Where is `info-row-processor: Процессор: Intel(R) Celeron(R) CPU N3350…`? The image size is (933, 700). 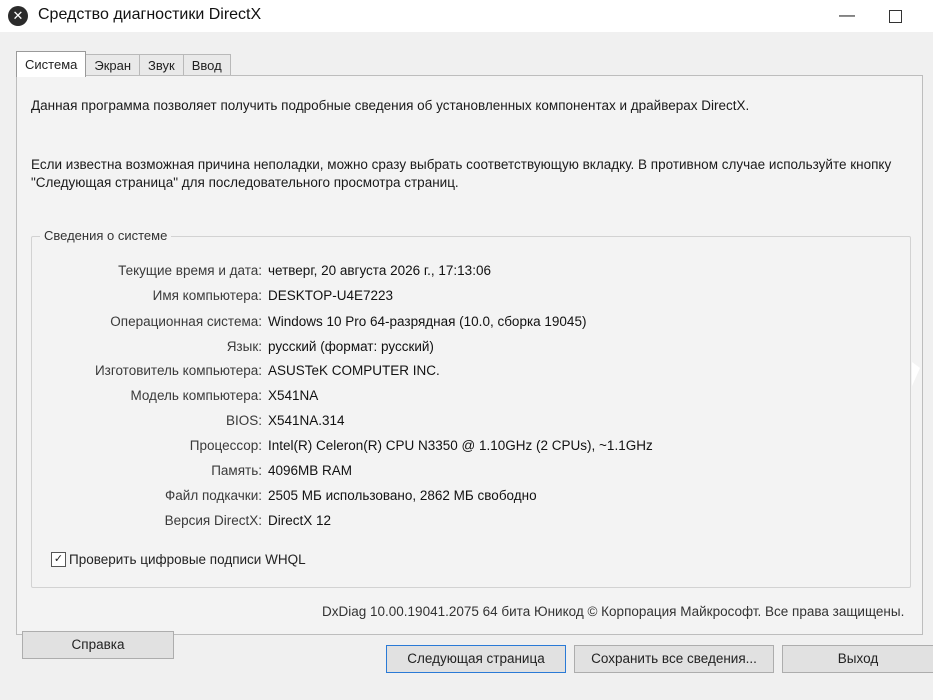 info-row-processor: Процессор: Intel(R) Celeron(R) CPU N3350… is located at coordinates (467, 449).